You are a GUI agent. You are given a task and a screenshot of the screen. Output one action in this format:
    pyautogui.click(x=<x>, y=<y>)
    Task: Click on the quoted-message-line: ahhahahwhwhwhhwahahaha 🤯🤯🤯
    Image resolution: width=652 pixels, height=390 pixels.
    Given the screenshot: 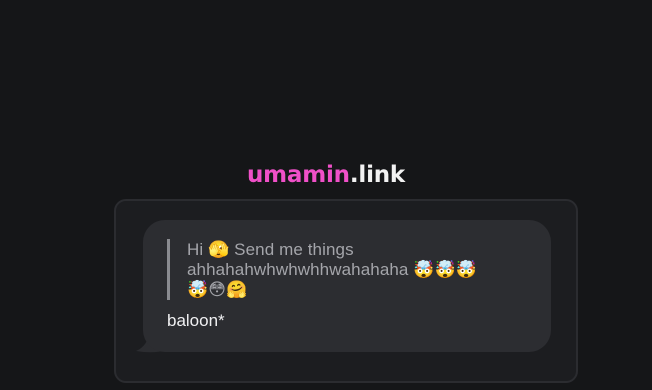 What is the action you would take?
    pyautogui.click(x=332, y=269)
    